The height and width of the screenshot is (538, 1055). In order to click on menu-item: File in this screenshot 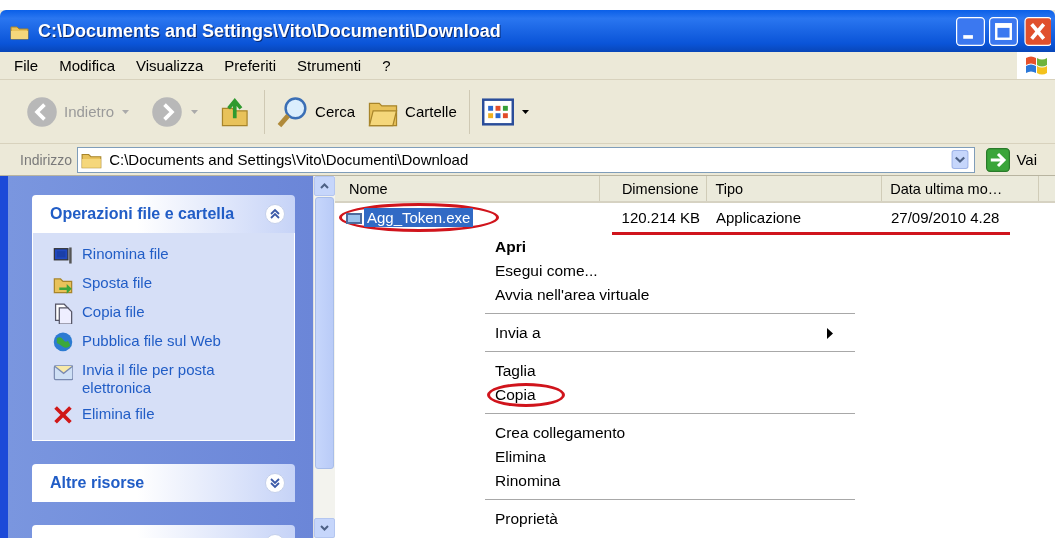, I will do `click(26, 65)`.